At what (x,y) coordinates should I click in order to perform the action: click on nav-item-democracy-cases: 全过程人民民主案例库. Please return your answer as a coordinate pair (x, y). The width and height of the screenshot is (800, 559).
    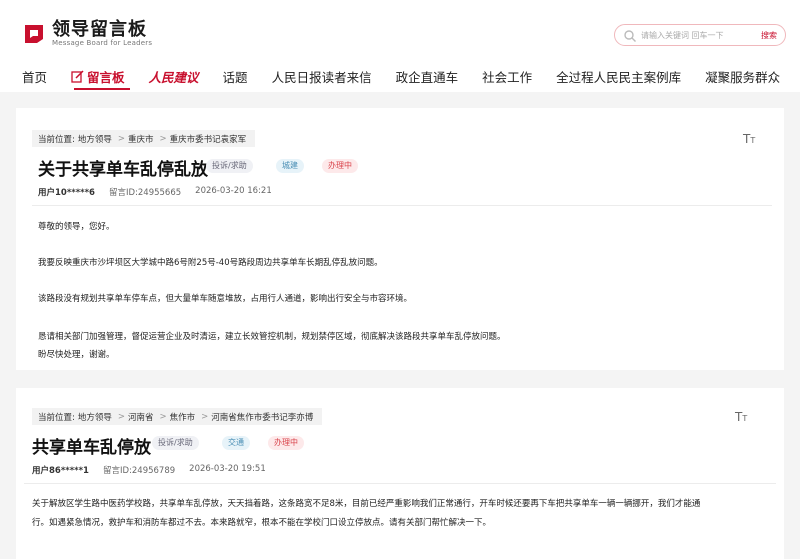
    Looking at the image, I should click on (618, 76).